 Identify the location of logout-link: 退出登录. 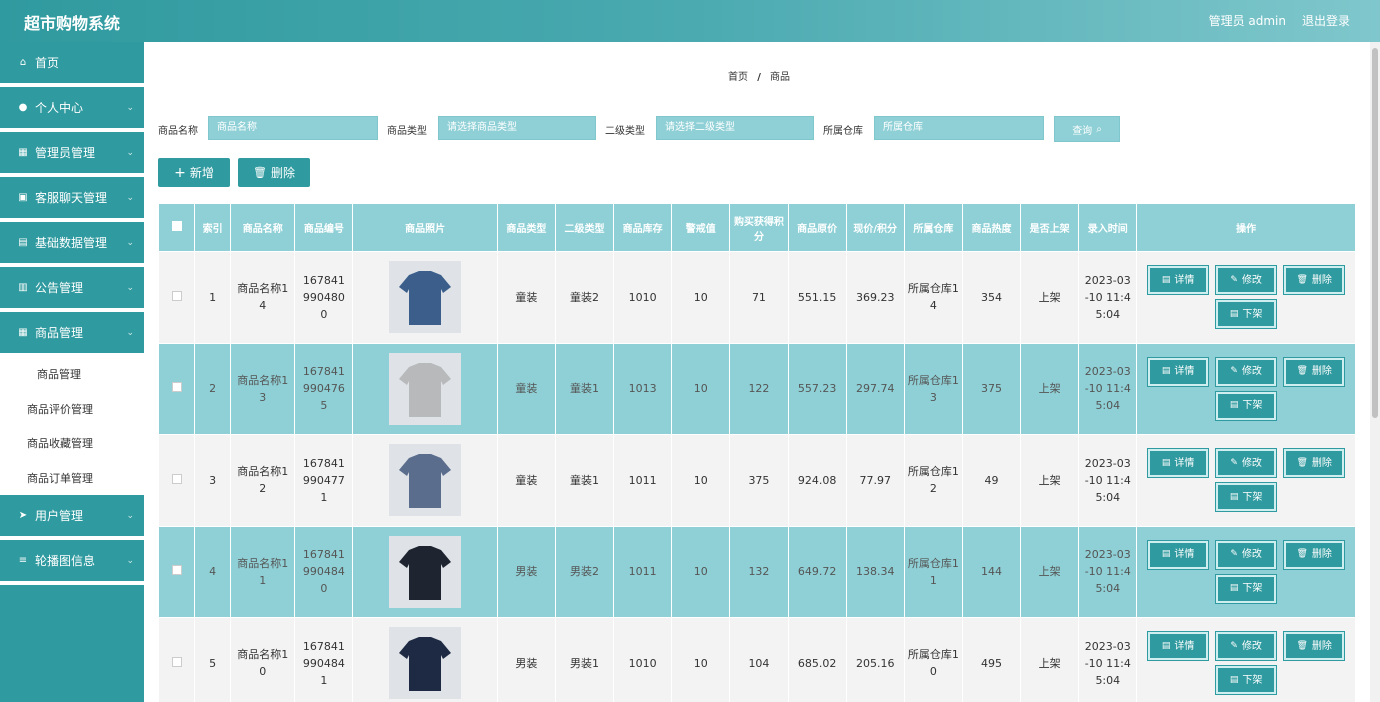
(1326, 20).